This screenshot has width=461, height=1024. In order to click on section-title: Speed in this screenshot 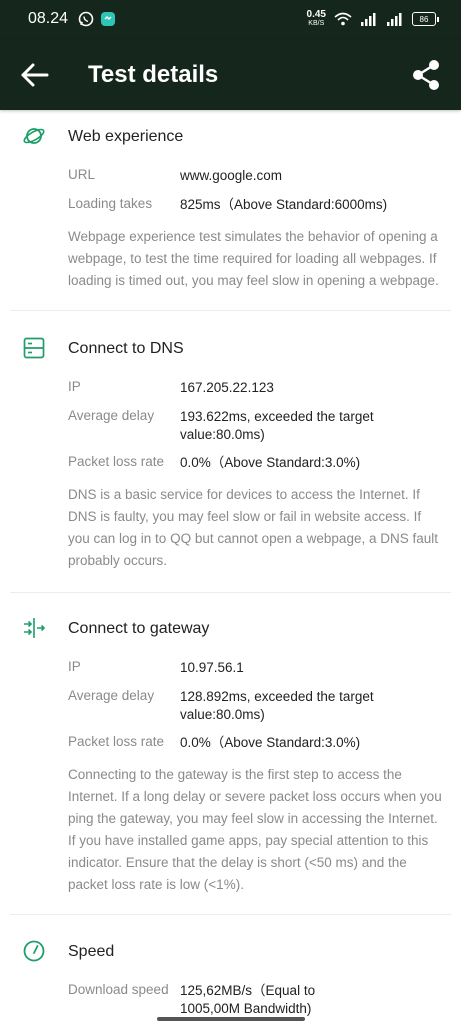, I will do `click(91, 951)`.